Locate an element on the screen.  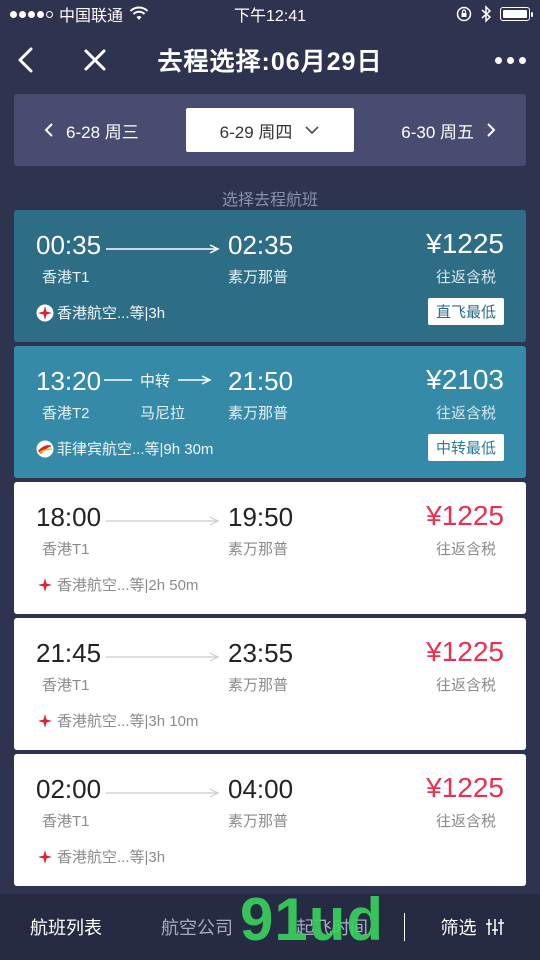
filter-sliders-icon is located at coordinates (494, 927).